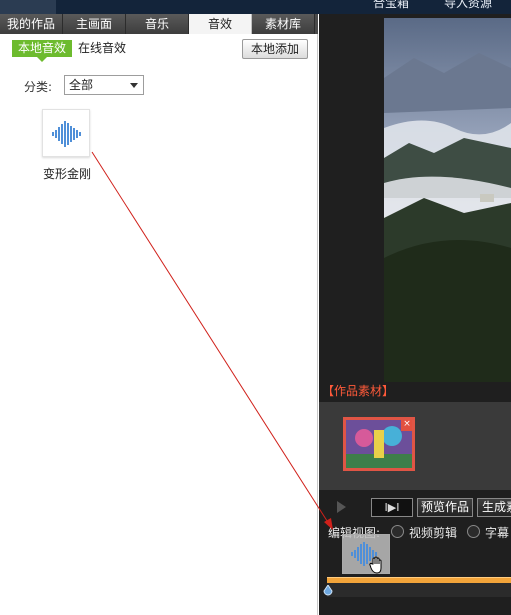 Image resolution: width=511 pixels, height=615 pixels. What do you see at coordinates (341, 507) in the screenshot?
I see `play-icon` at bounding box center [341, 507].